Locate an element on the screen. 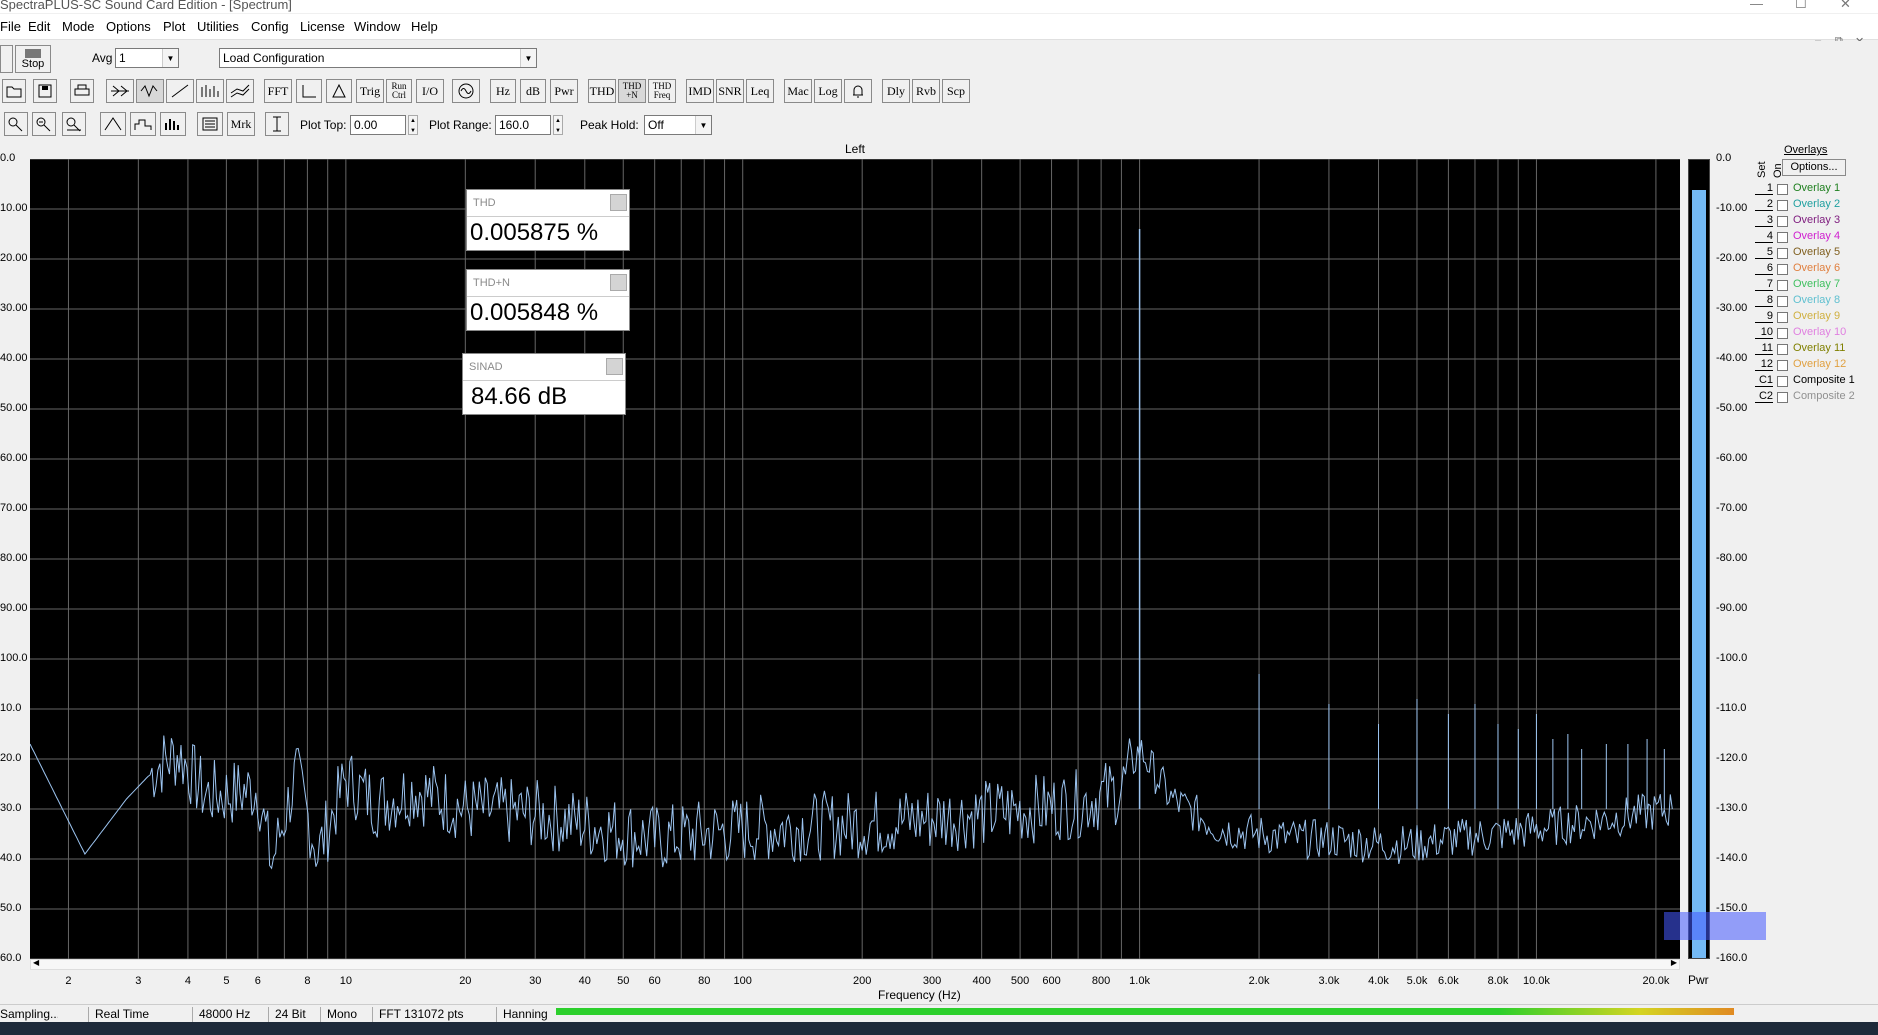 The image size is (1878, 1035). menu-license: License is located at coordinates (322, 26).